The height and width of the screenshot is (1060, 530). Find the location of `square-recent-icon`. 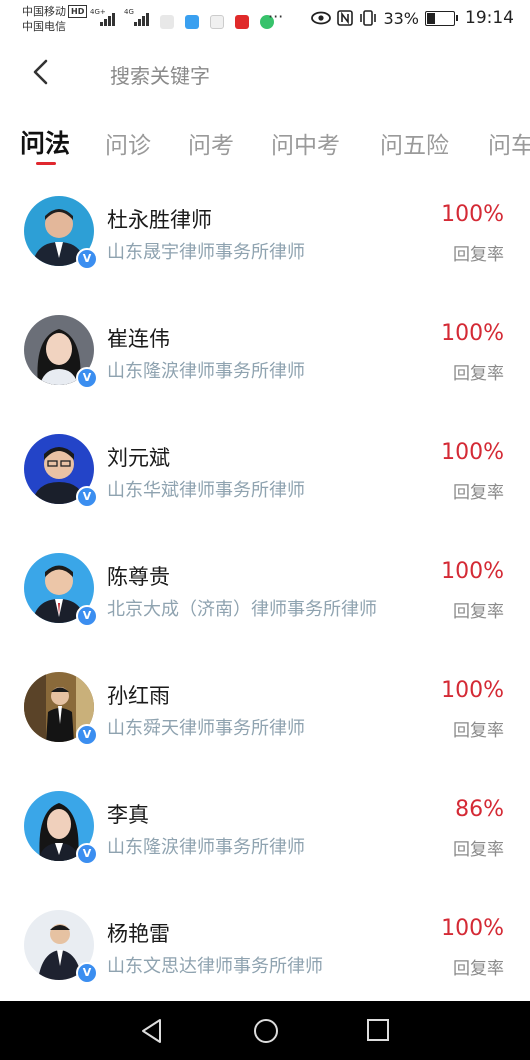

square-recent-icon is located at coordinates (378, 1030).